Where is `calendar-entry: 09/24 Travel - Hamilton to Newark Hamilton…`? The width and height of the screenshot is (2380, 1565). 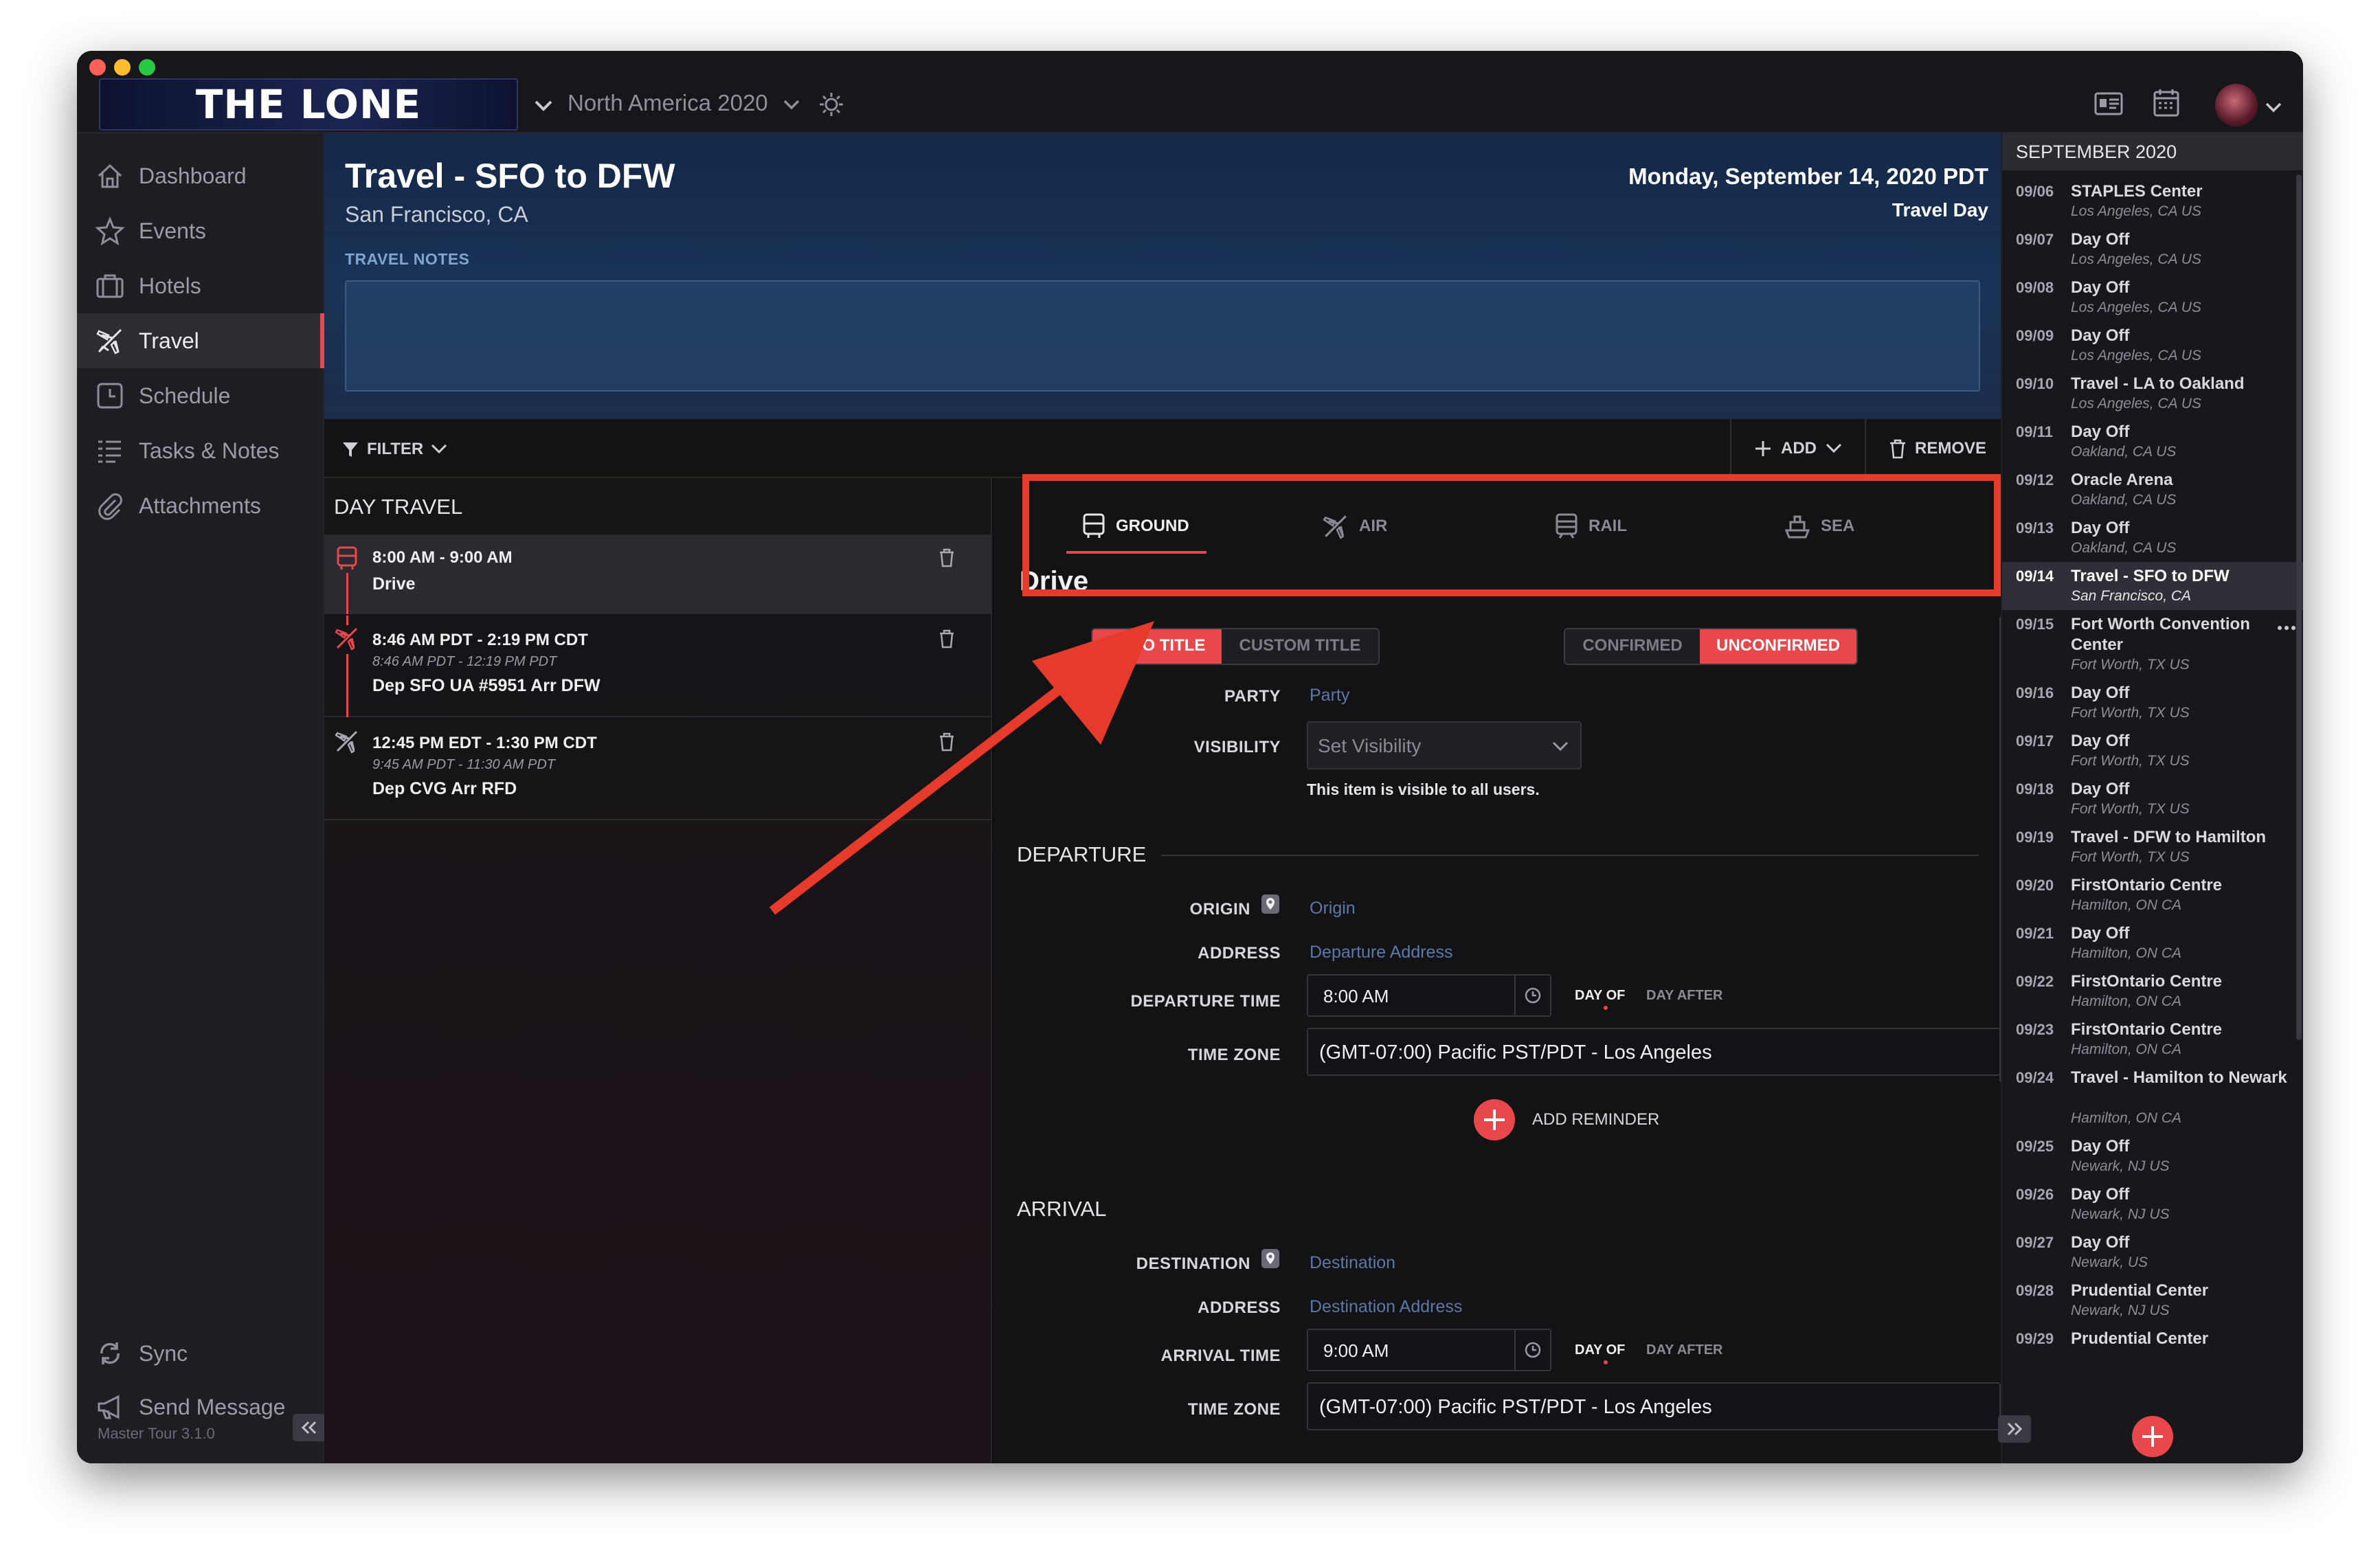
calendar-entry: 09/24 Travel - Hamilton to Newark Hamilton… is located at coordinates (2152, 1102).